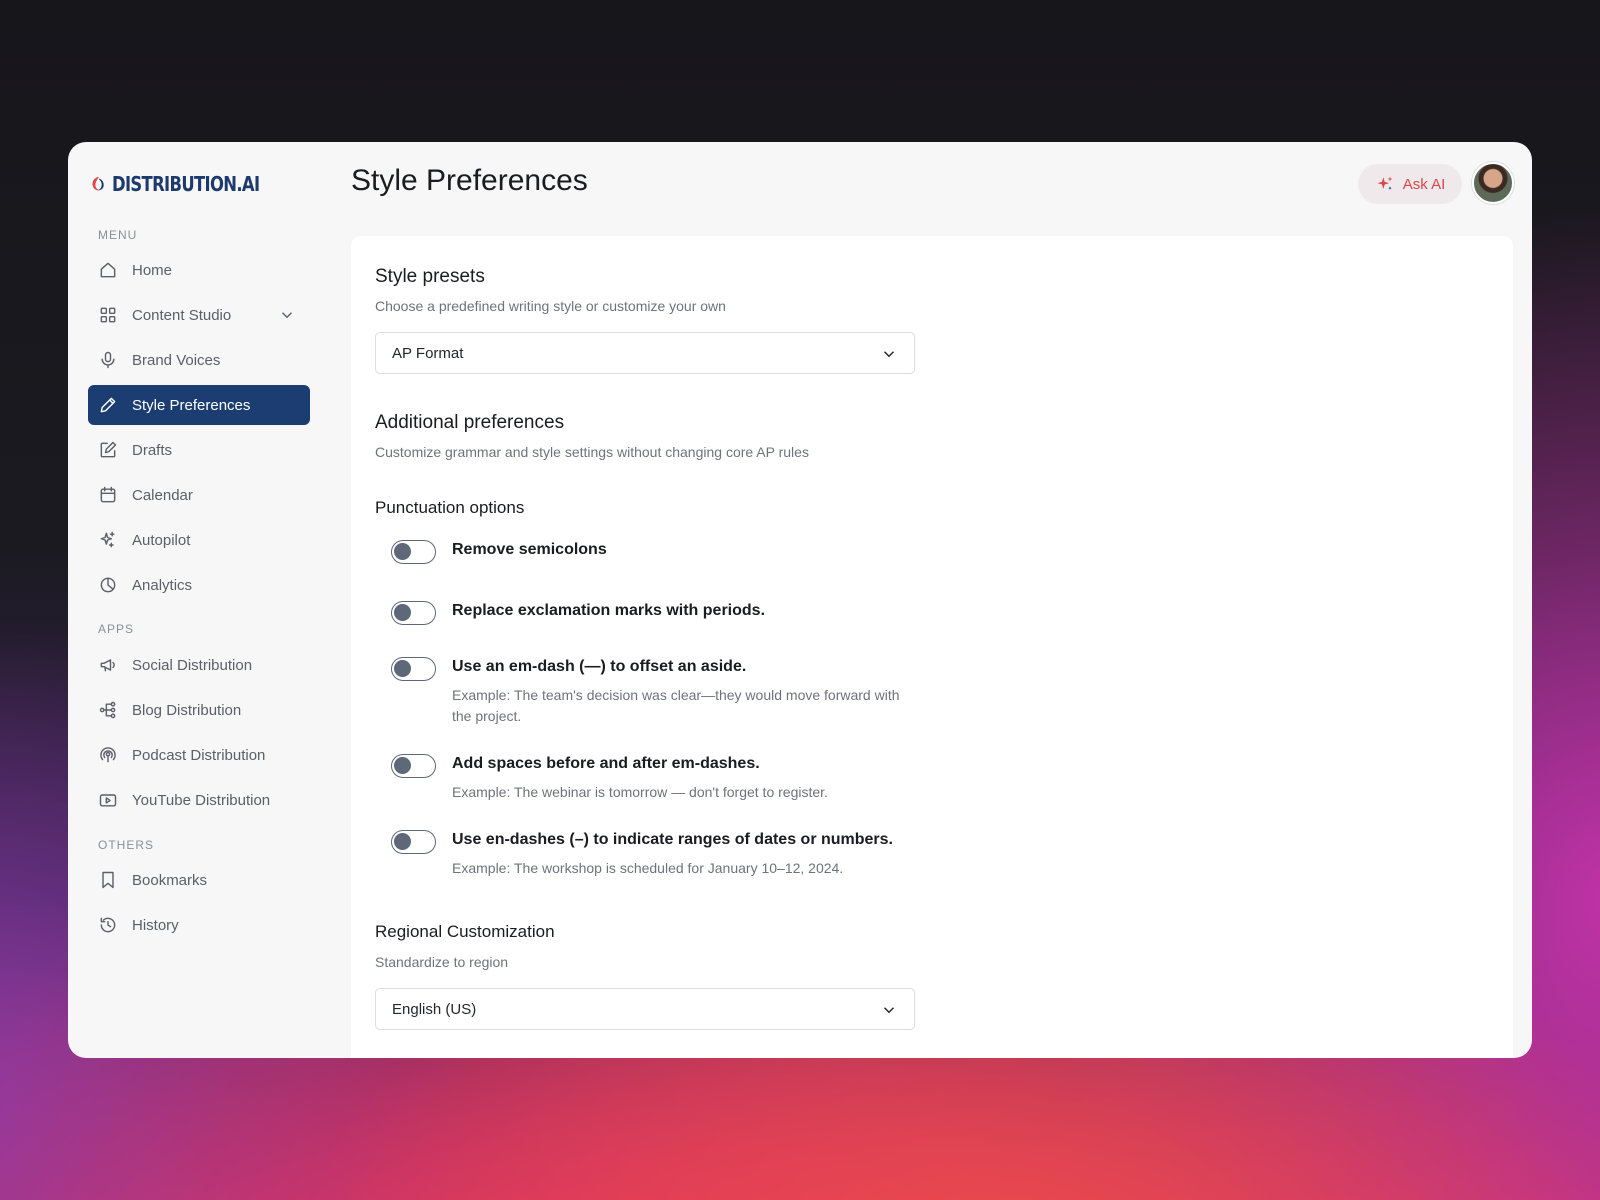 The width and height of the screenshot is (1600, 1200). I want to click on home-icon, so click(108, 270).